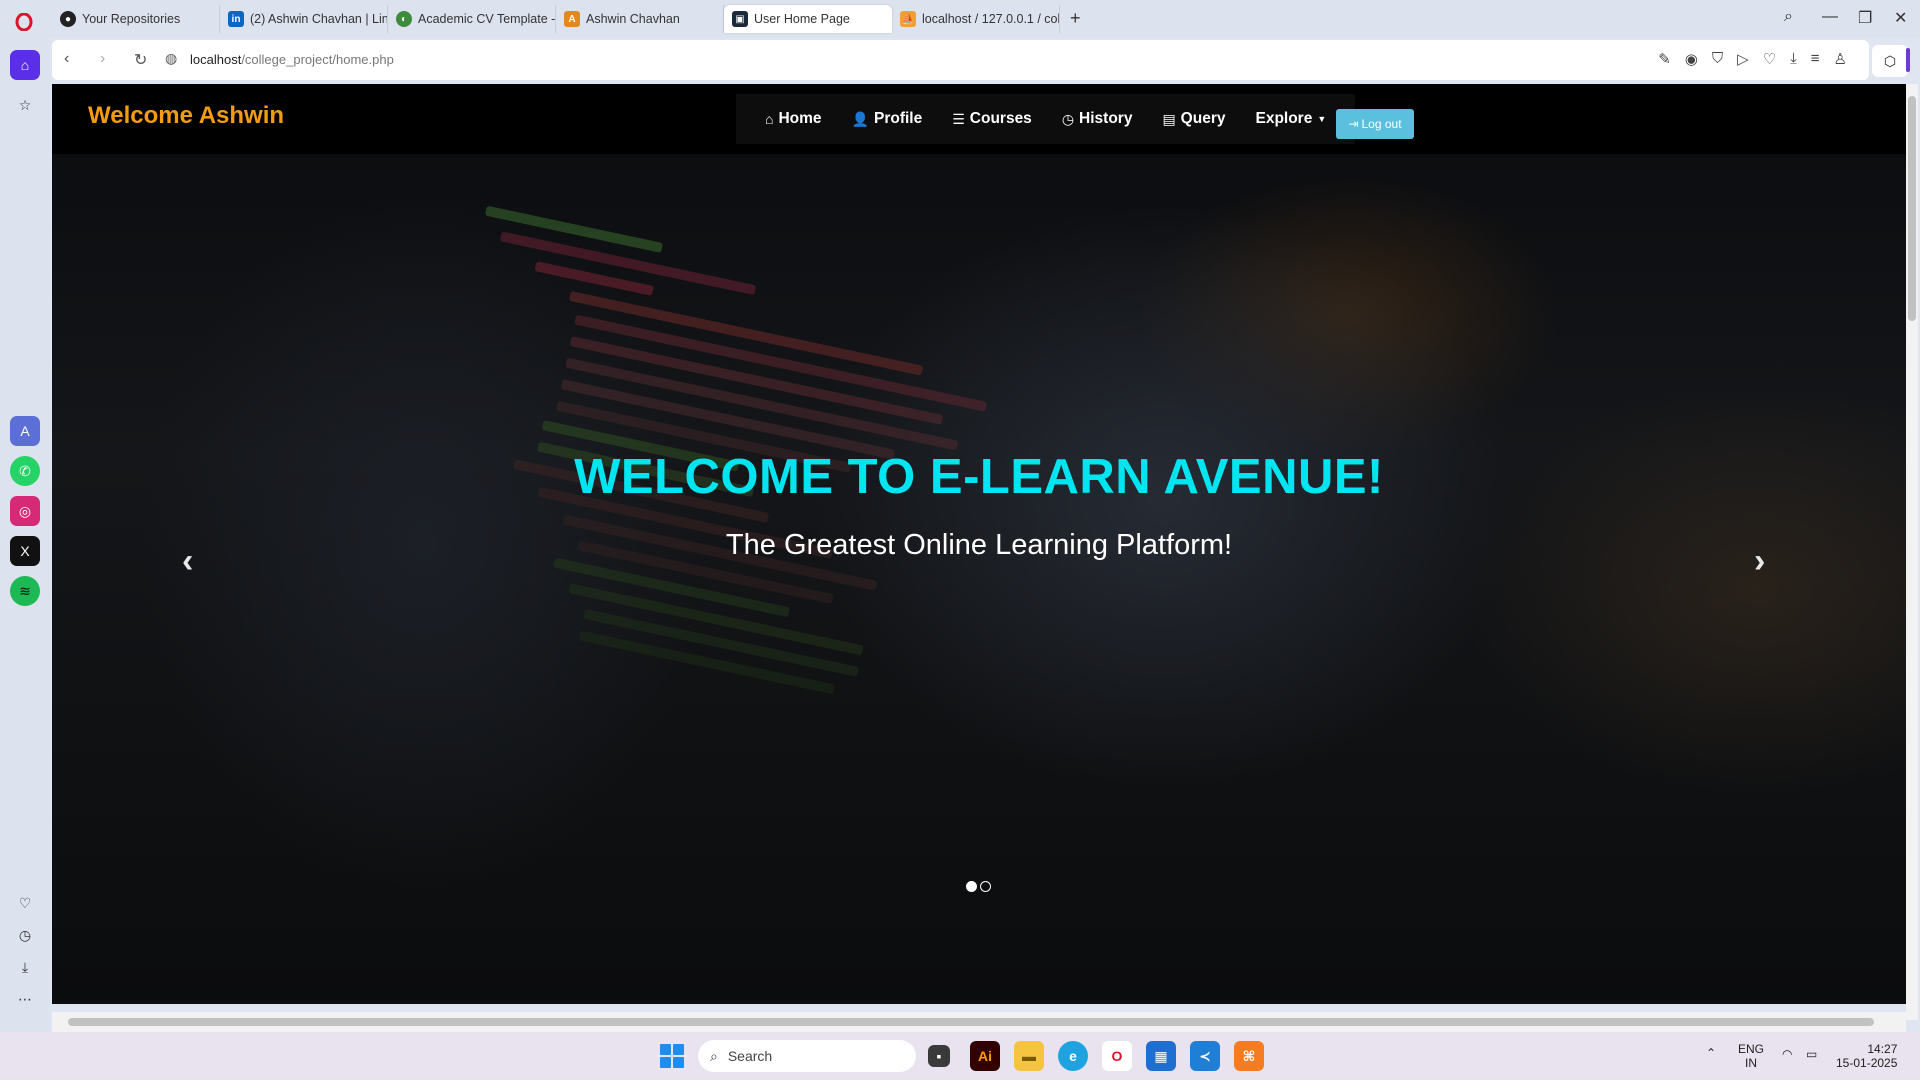 The width and height of the screenshot is (1920, 1080). I want to click on logout-button: ⇥ Log out, so click(1375, 124).